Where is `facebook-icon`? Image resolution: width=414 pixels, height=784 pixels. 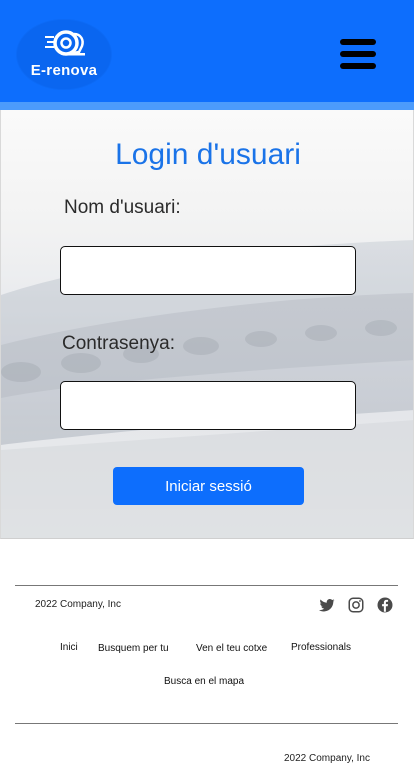 facebook-icon is located at coordinates (385, 605).